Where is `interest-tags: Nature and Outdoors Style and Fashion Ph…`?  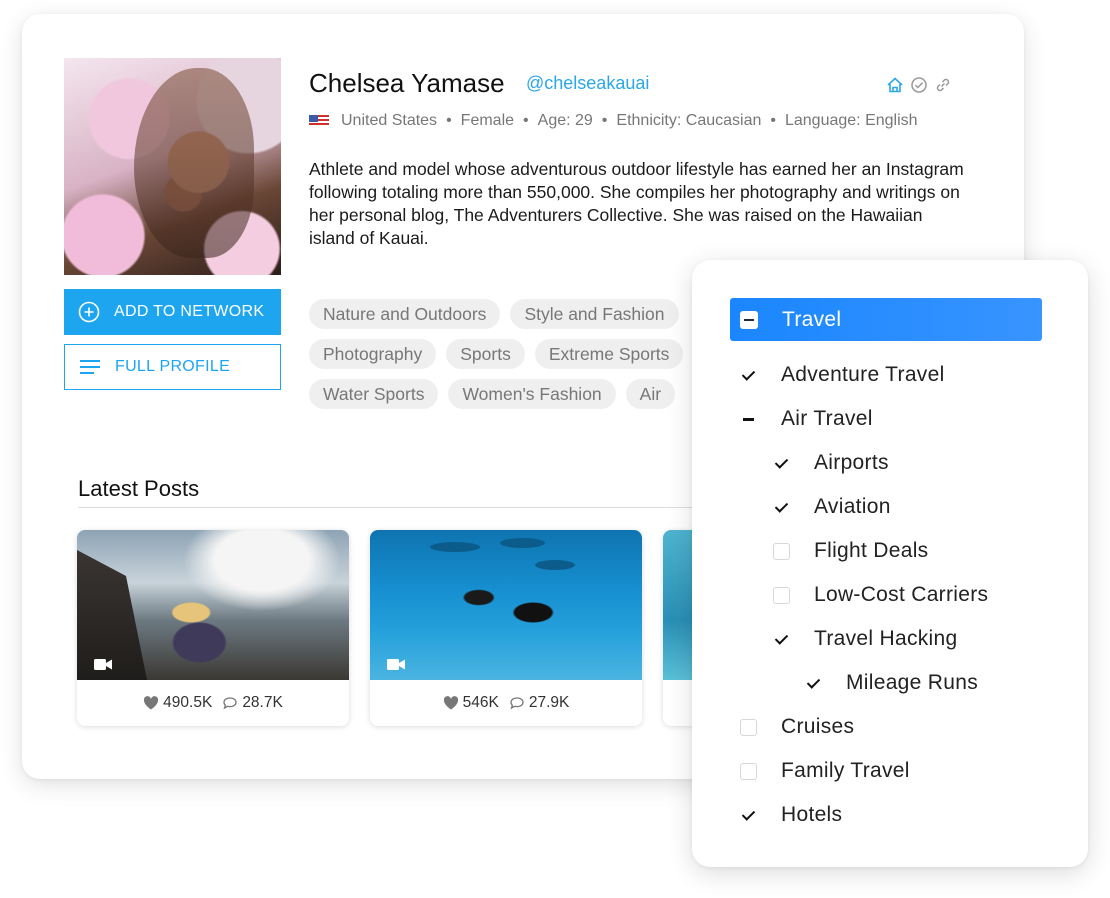
interest-tags: Nature and Outdoors Style and Fashion Ph… is located at coordinates (519, 359).